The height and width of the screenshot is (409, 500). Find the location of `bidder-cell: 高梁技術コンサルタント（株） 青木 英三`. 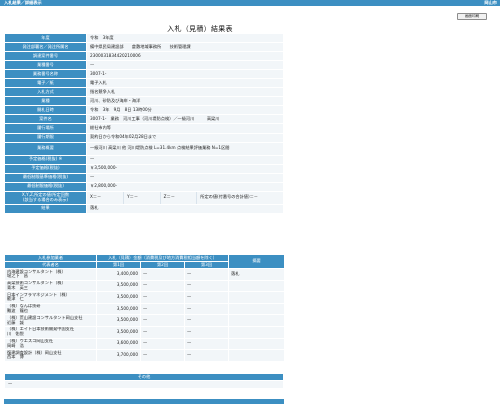

bidder-cell: 高梁技術コンサルタント（株） 青木 英三 is located at coordinates (50, 286).